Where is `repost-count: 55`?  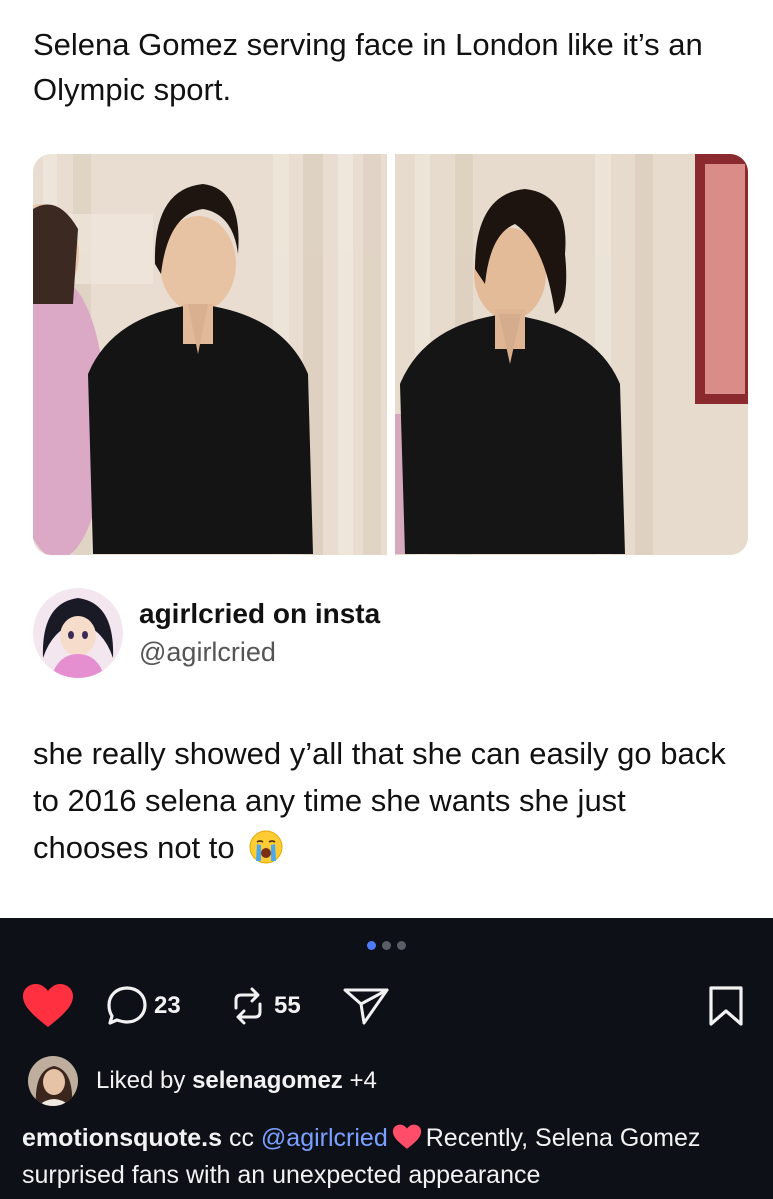
repost-count: 55 is located at coordinates (287, 1005).